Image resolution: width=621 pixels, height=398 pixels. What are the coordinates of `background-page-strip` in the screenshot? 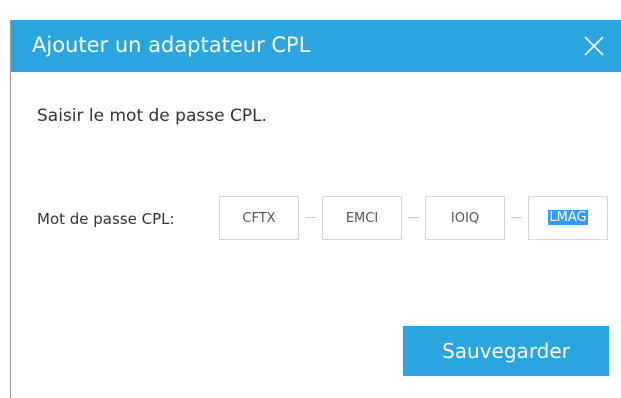 It's located at (310, 10).